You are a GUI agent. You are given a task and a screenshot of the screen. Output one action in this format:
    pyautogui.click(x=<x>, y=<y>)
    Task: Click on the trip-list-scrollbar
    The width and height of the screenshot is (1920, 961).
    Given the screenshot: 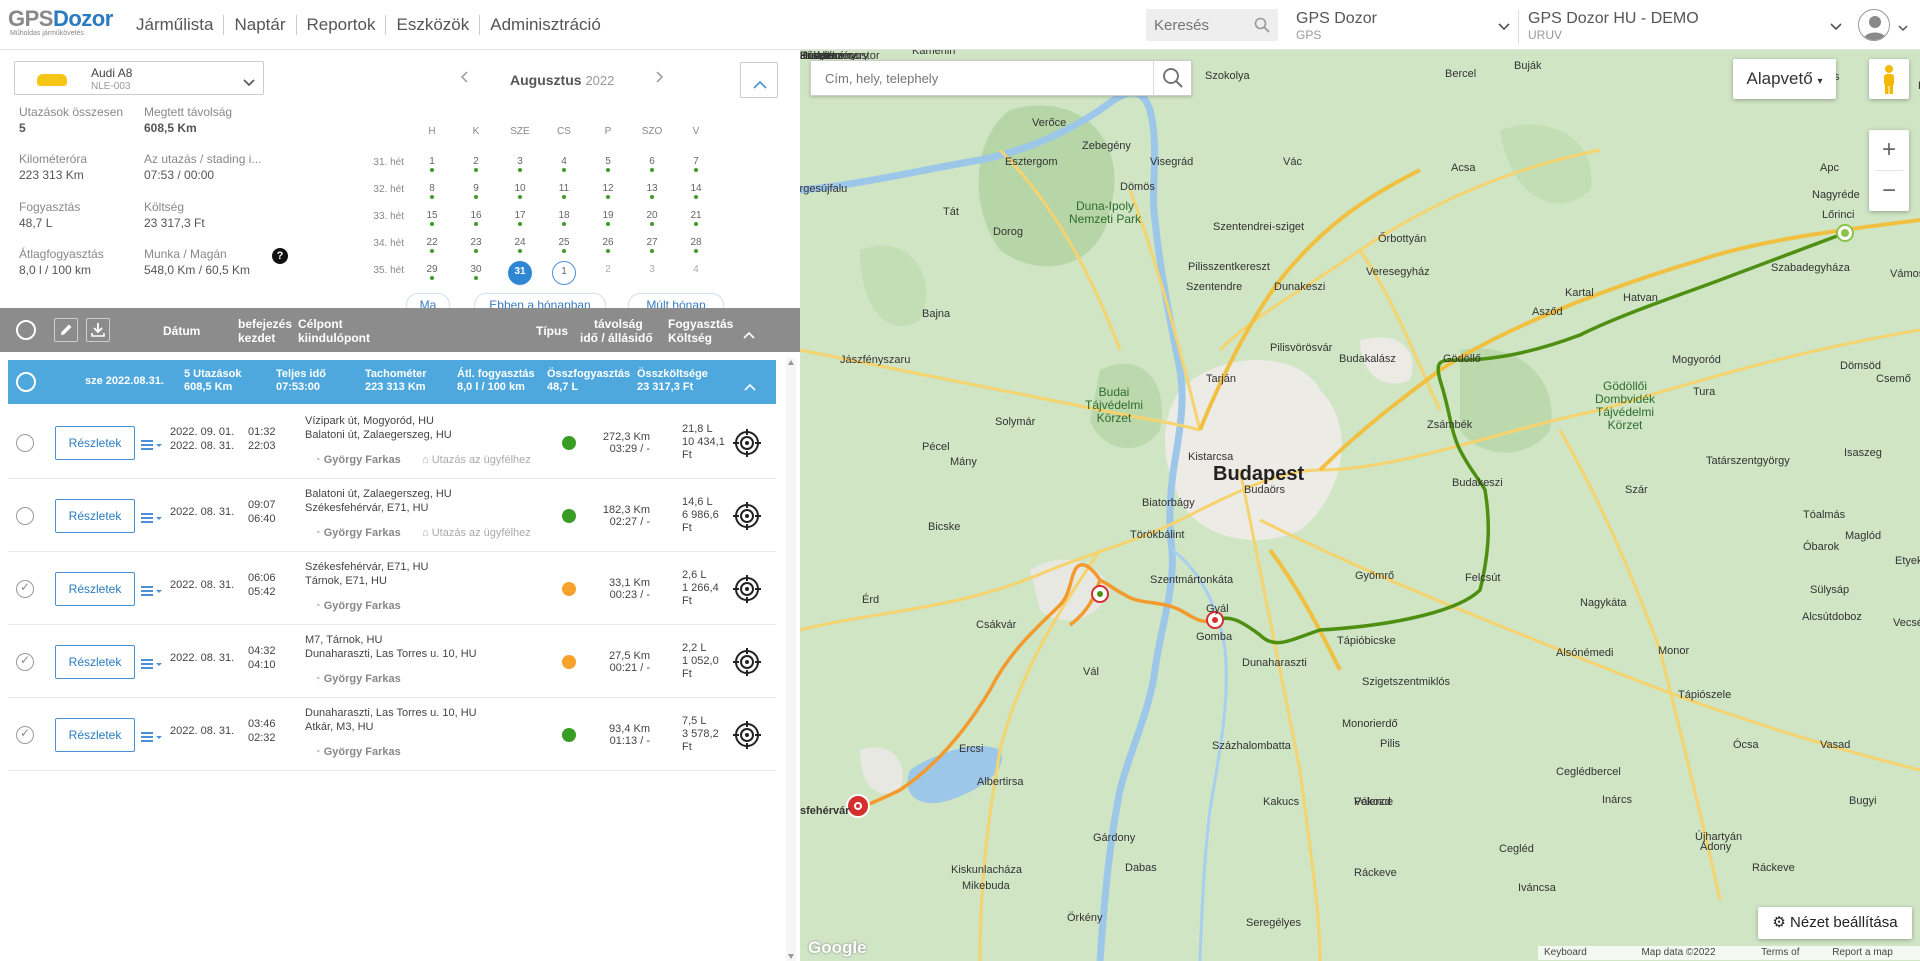 What is the action you would take?
    pyautogui.click(x=791, y=659)
    